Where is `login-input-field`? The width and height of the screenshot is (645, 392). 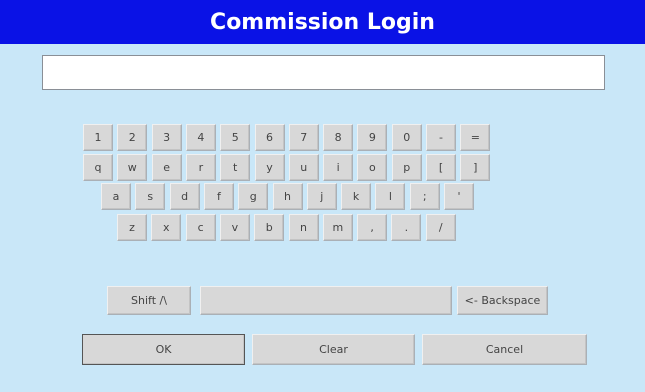 login-input-field is located at coordinates (323, 72).